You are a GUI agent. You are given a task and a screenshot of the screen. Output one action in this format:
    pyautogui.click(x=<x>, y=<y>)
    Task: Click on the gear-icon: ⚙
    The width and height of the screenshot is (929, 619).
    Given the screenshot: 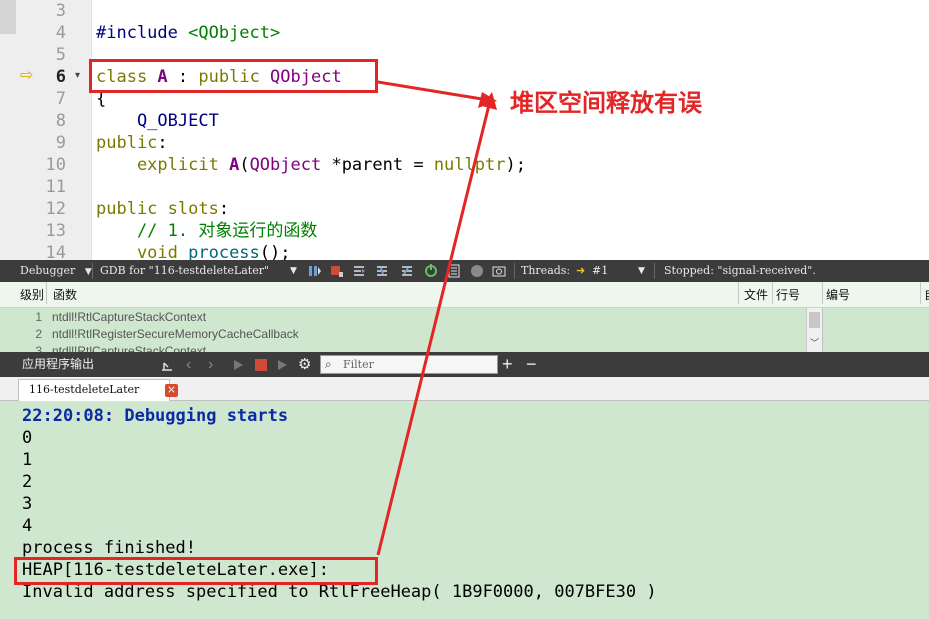 What is the action you would take?
    pyautogui.click(x=304, y=364)
    